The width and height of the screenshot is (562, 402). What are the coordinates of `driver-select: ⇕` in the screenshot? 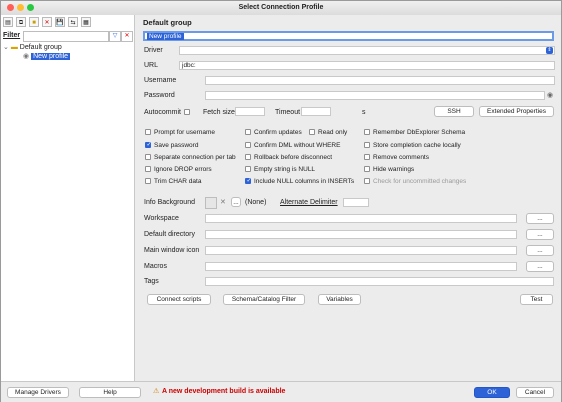 It's located at (367, 50).